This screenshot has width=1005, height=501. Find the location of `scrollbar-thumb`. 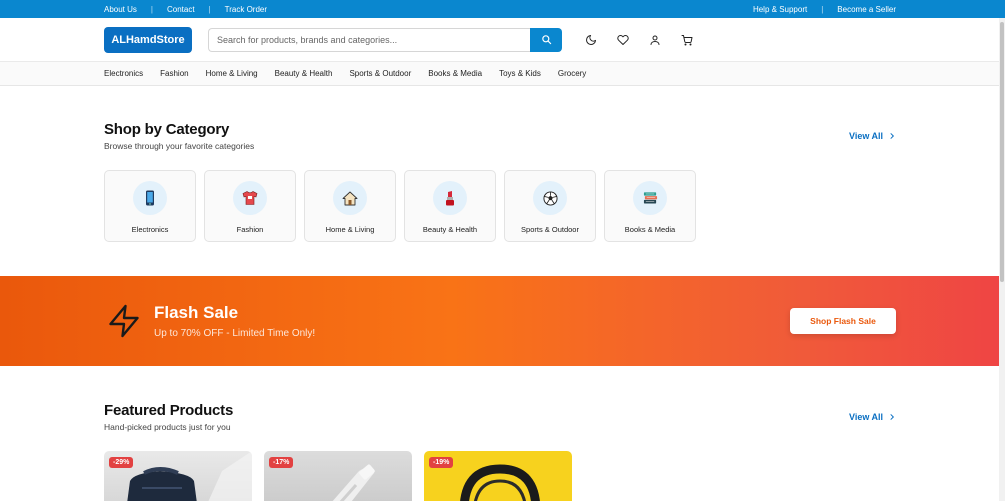

scrollbar-thumb is located at coordinates (1002, 152).